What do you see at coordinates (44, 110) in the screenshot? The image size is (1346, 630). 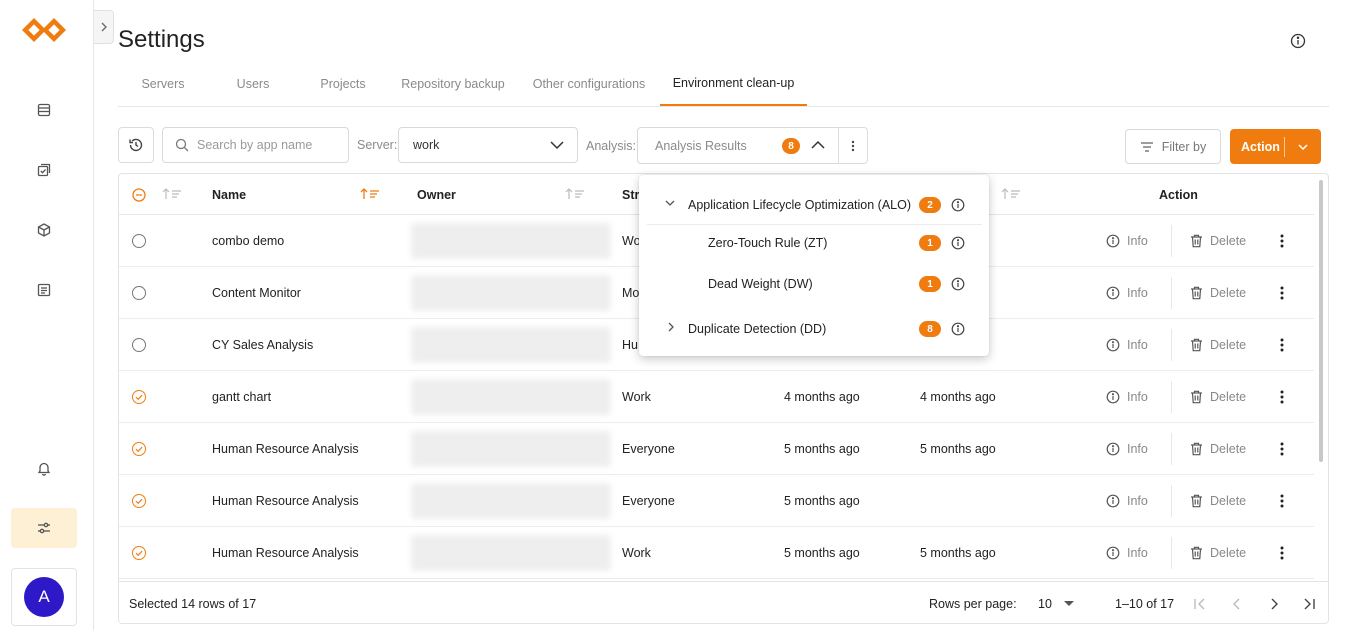 I see `database-icon` at bounding box center [44, 110].